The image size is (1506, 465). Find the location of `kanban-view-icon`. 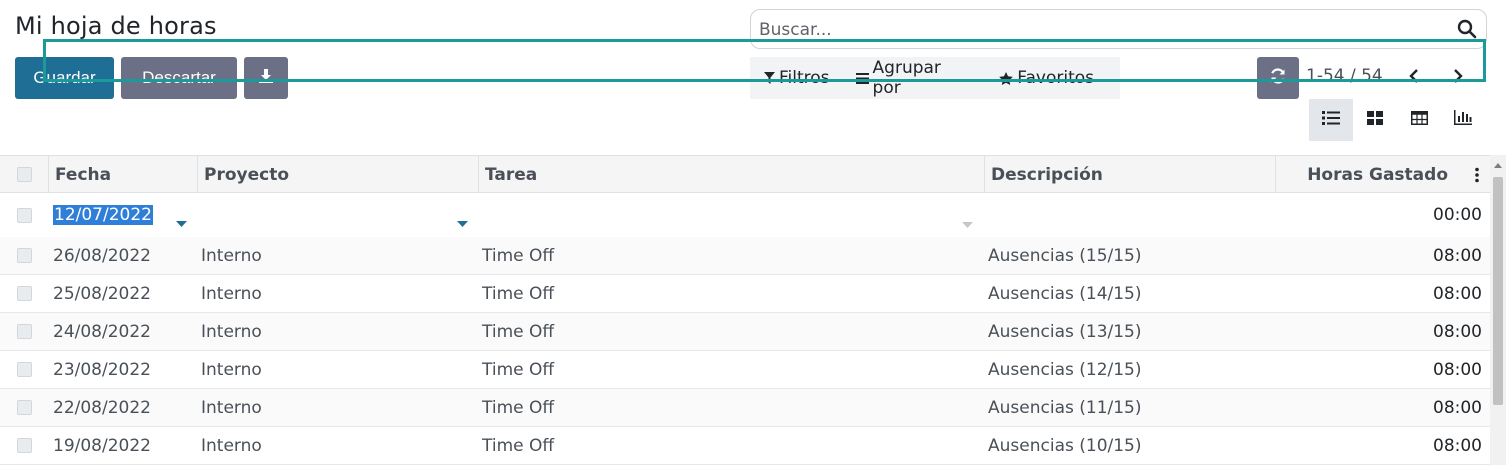

kanban-view-icon is located at coordinates (1375, 120).